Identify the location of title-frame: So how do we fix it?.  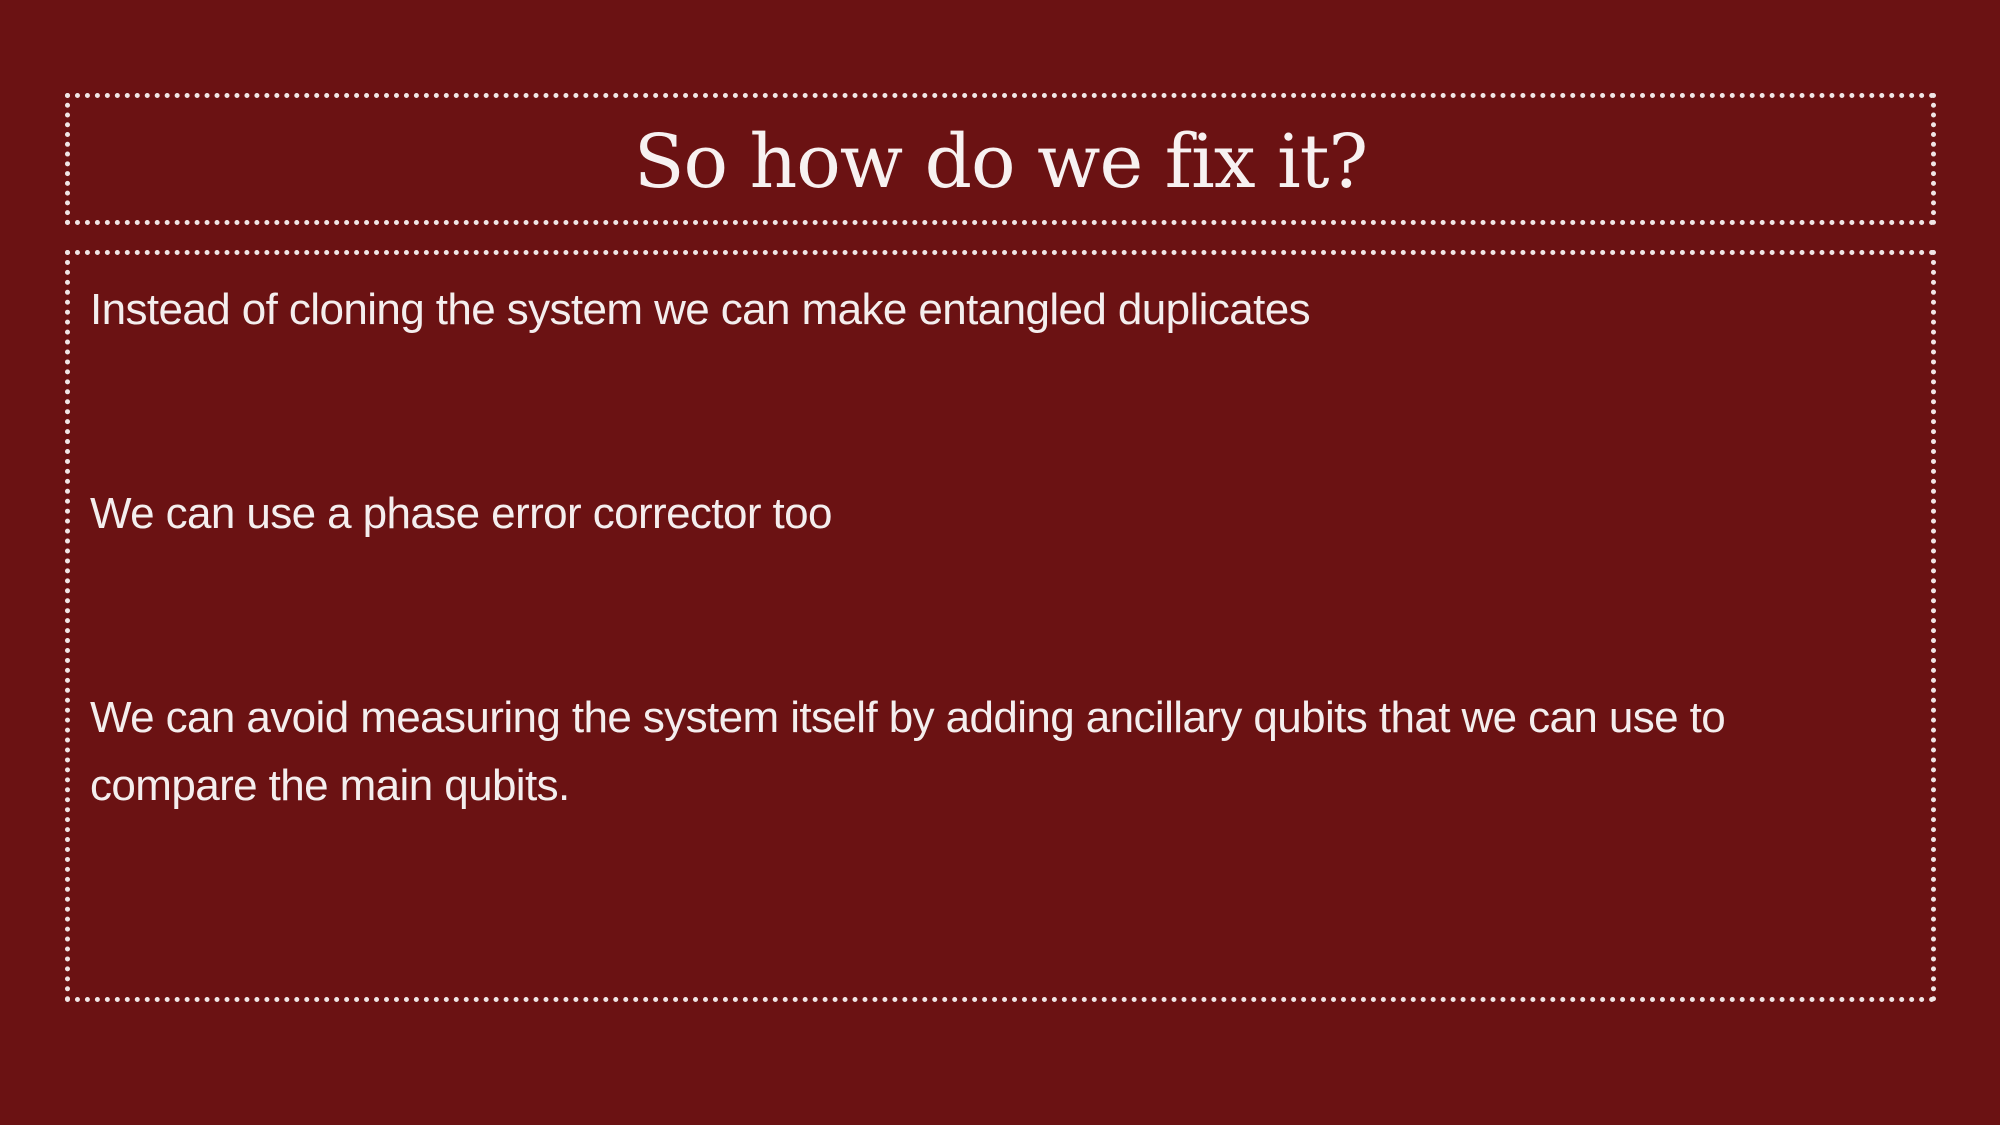
(1000, 159).